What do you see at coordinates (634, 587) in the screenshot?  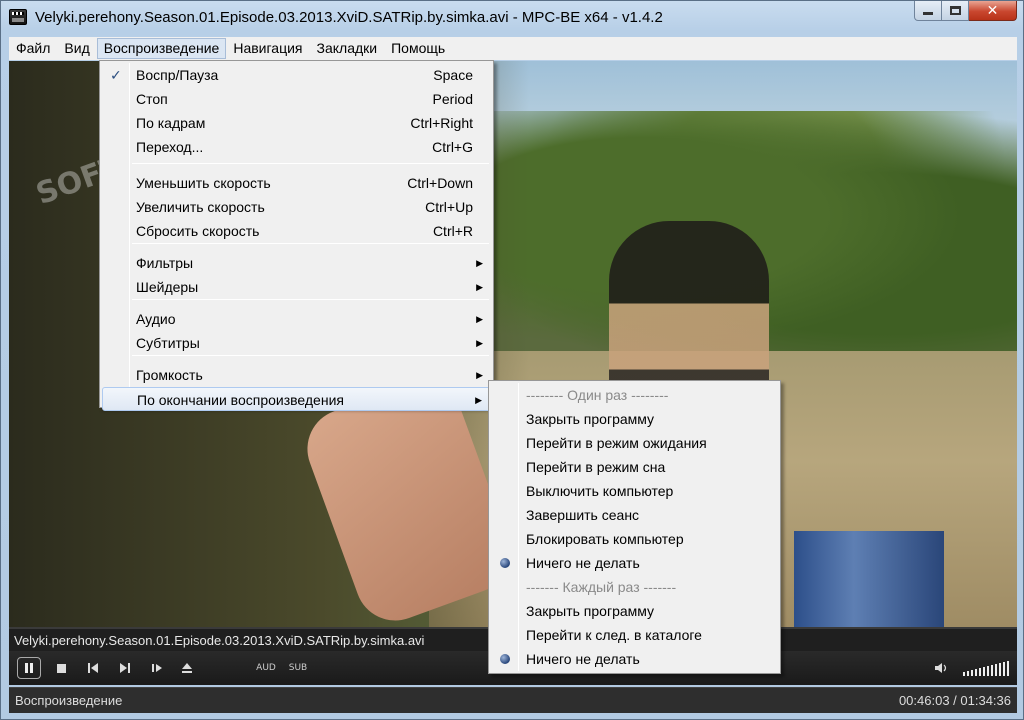 I see `submenu-section-header: ------- Каждый раз -------` at bounding box center [634, 587].